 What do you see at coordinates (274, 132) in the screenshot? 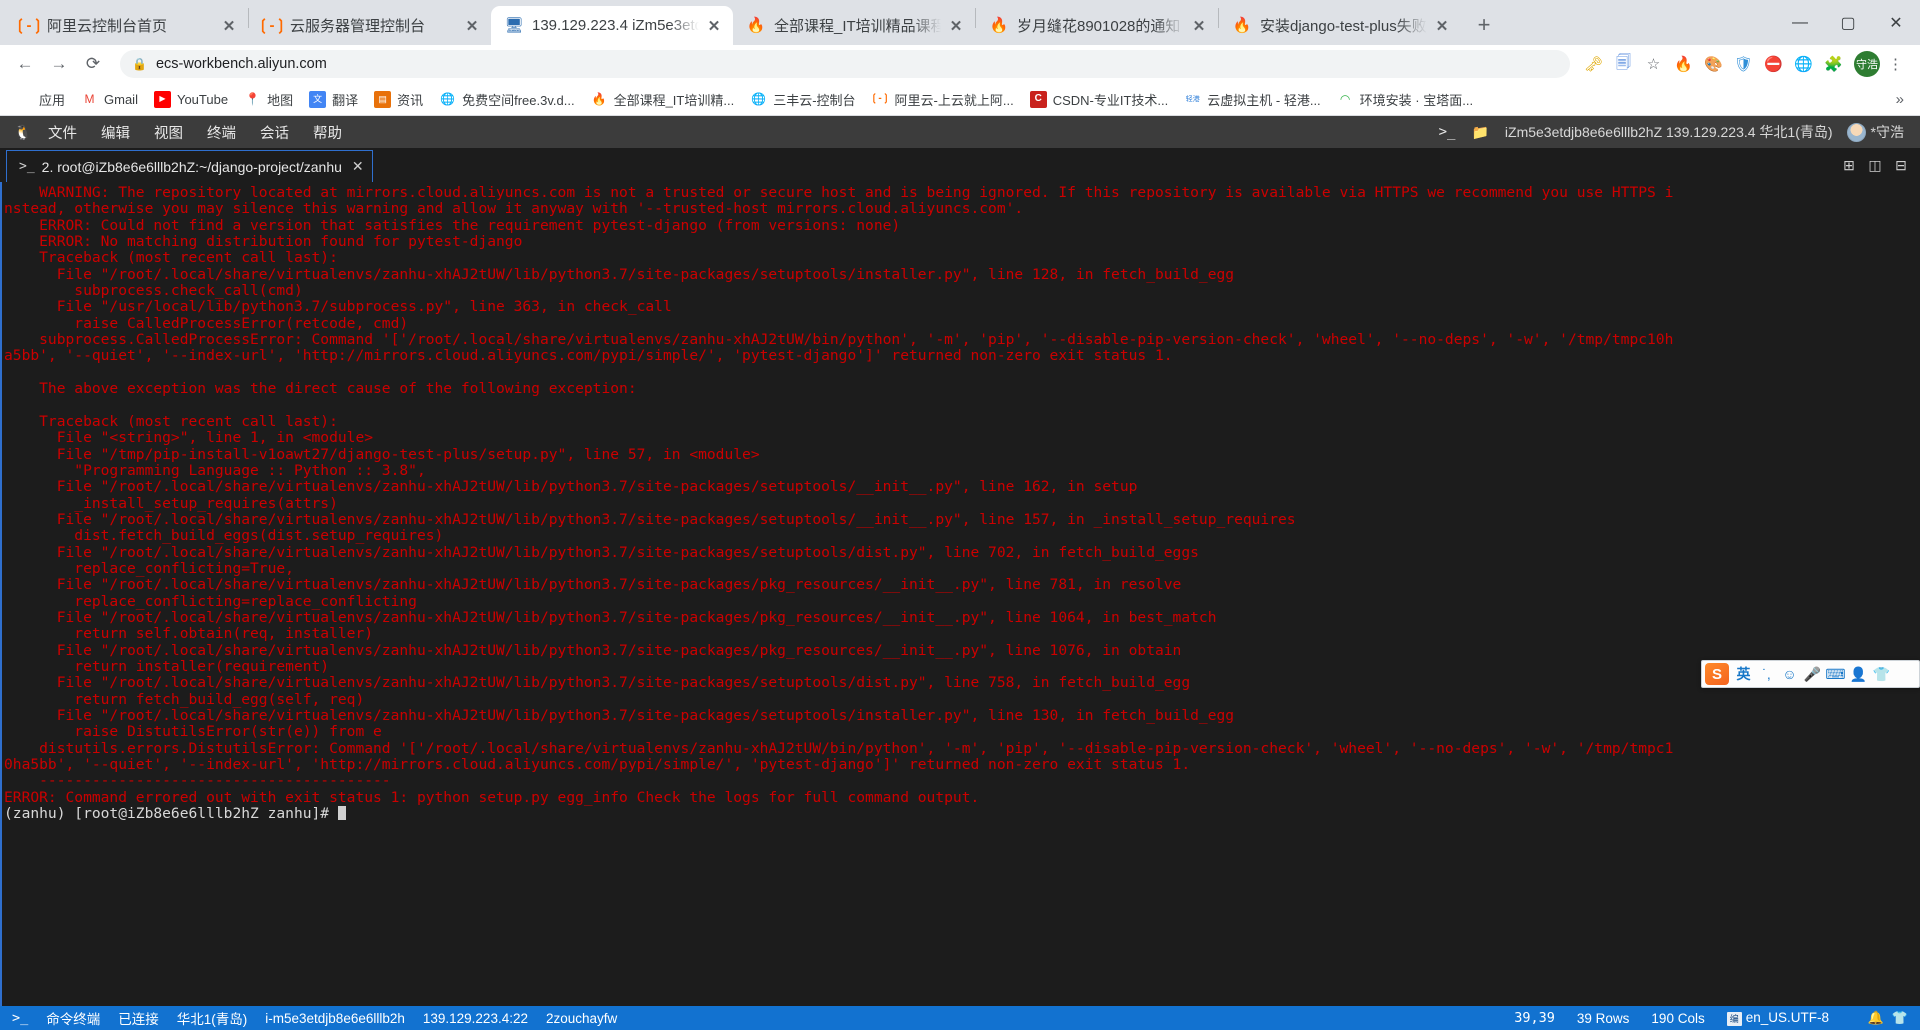
I see `menu-item-session: 会话` at bounding box center [274, 132].